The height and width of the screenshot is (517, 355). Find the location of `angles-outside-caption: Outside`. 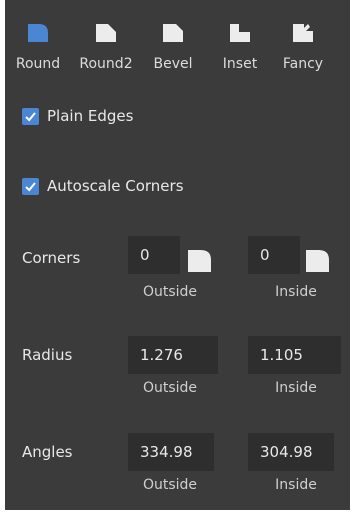

angles-outside-caption: Outside is located at coordinates (170, 485).